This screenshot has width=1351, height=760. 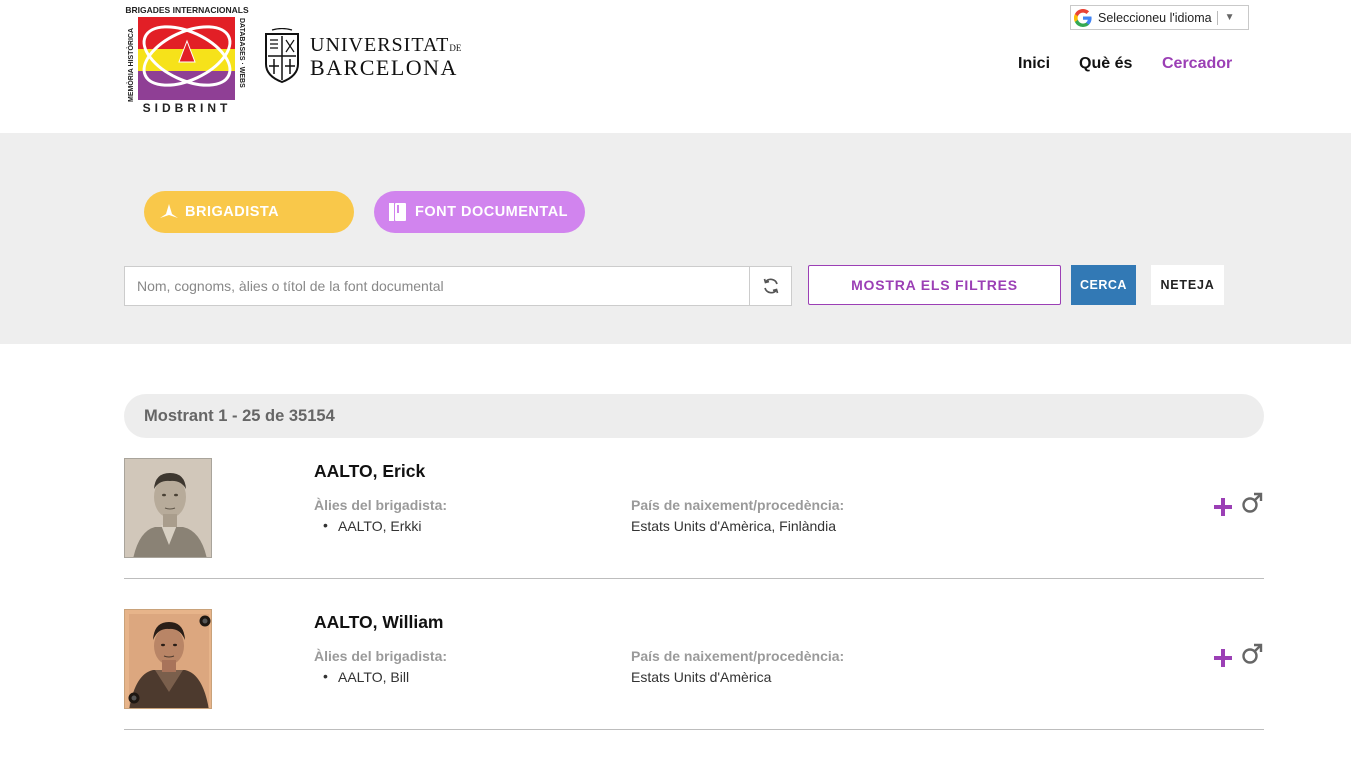 What do you see at coordinates (378, 622) in the screenshot?
I see `brigadista-name: AALTO, William` at bounding box center [378, 622].